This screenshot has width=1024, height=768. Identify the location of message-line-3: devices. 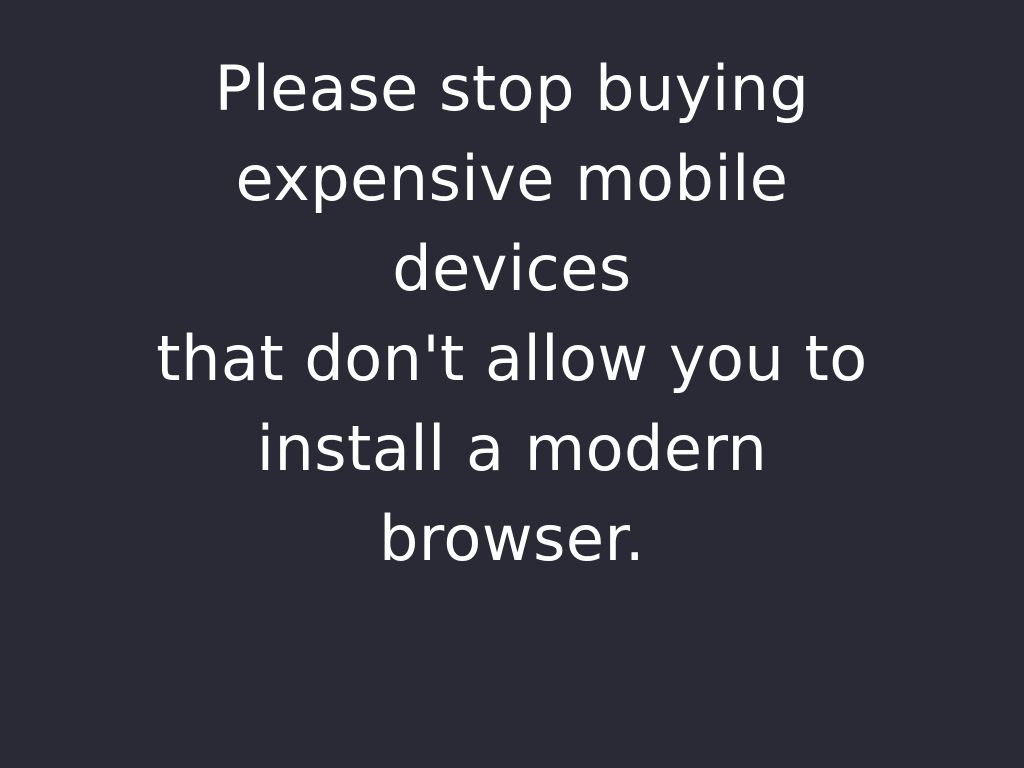
(512, 268).